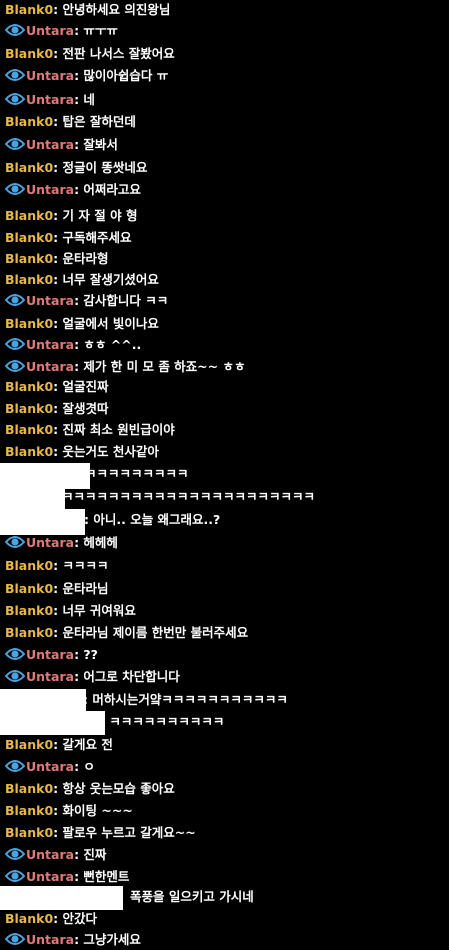 Image resolution: width=449 pixels, height=950 pixels. Describe the element at coordinates (129, 832) in the screenshot. I see `message-text: 팔로우 누르고 갈게요~~` at that location.